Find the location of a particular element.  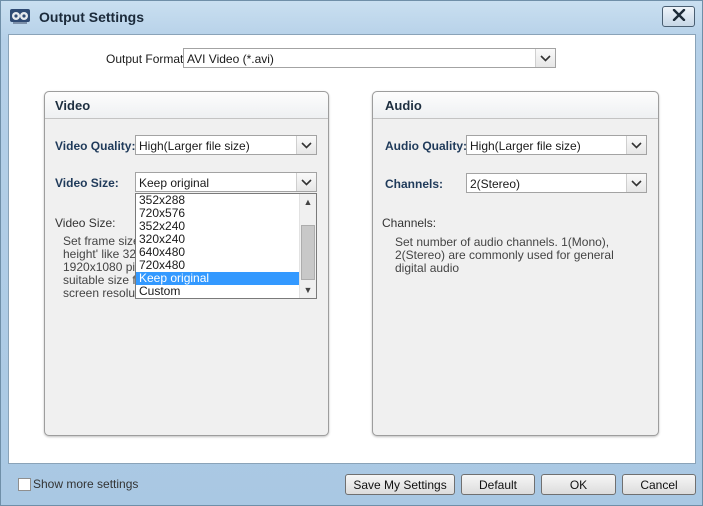

audio-desc-label: Channels: is located at coordinates (409, 223).